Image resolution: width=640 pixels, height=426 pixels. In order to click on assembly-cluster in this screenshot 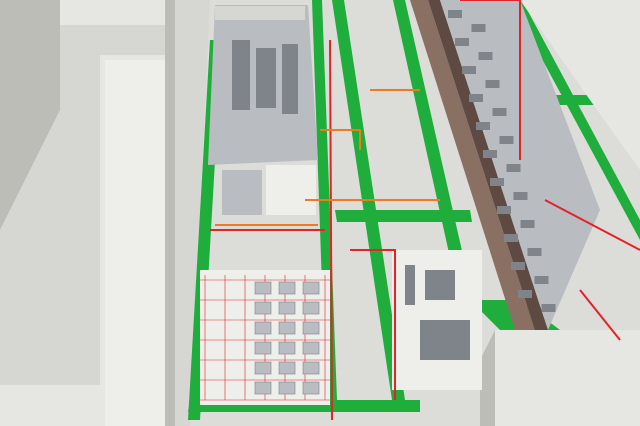, I will do `click(437, 320)`.